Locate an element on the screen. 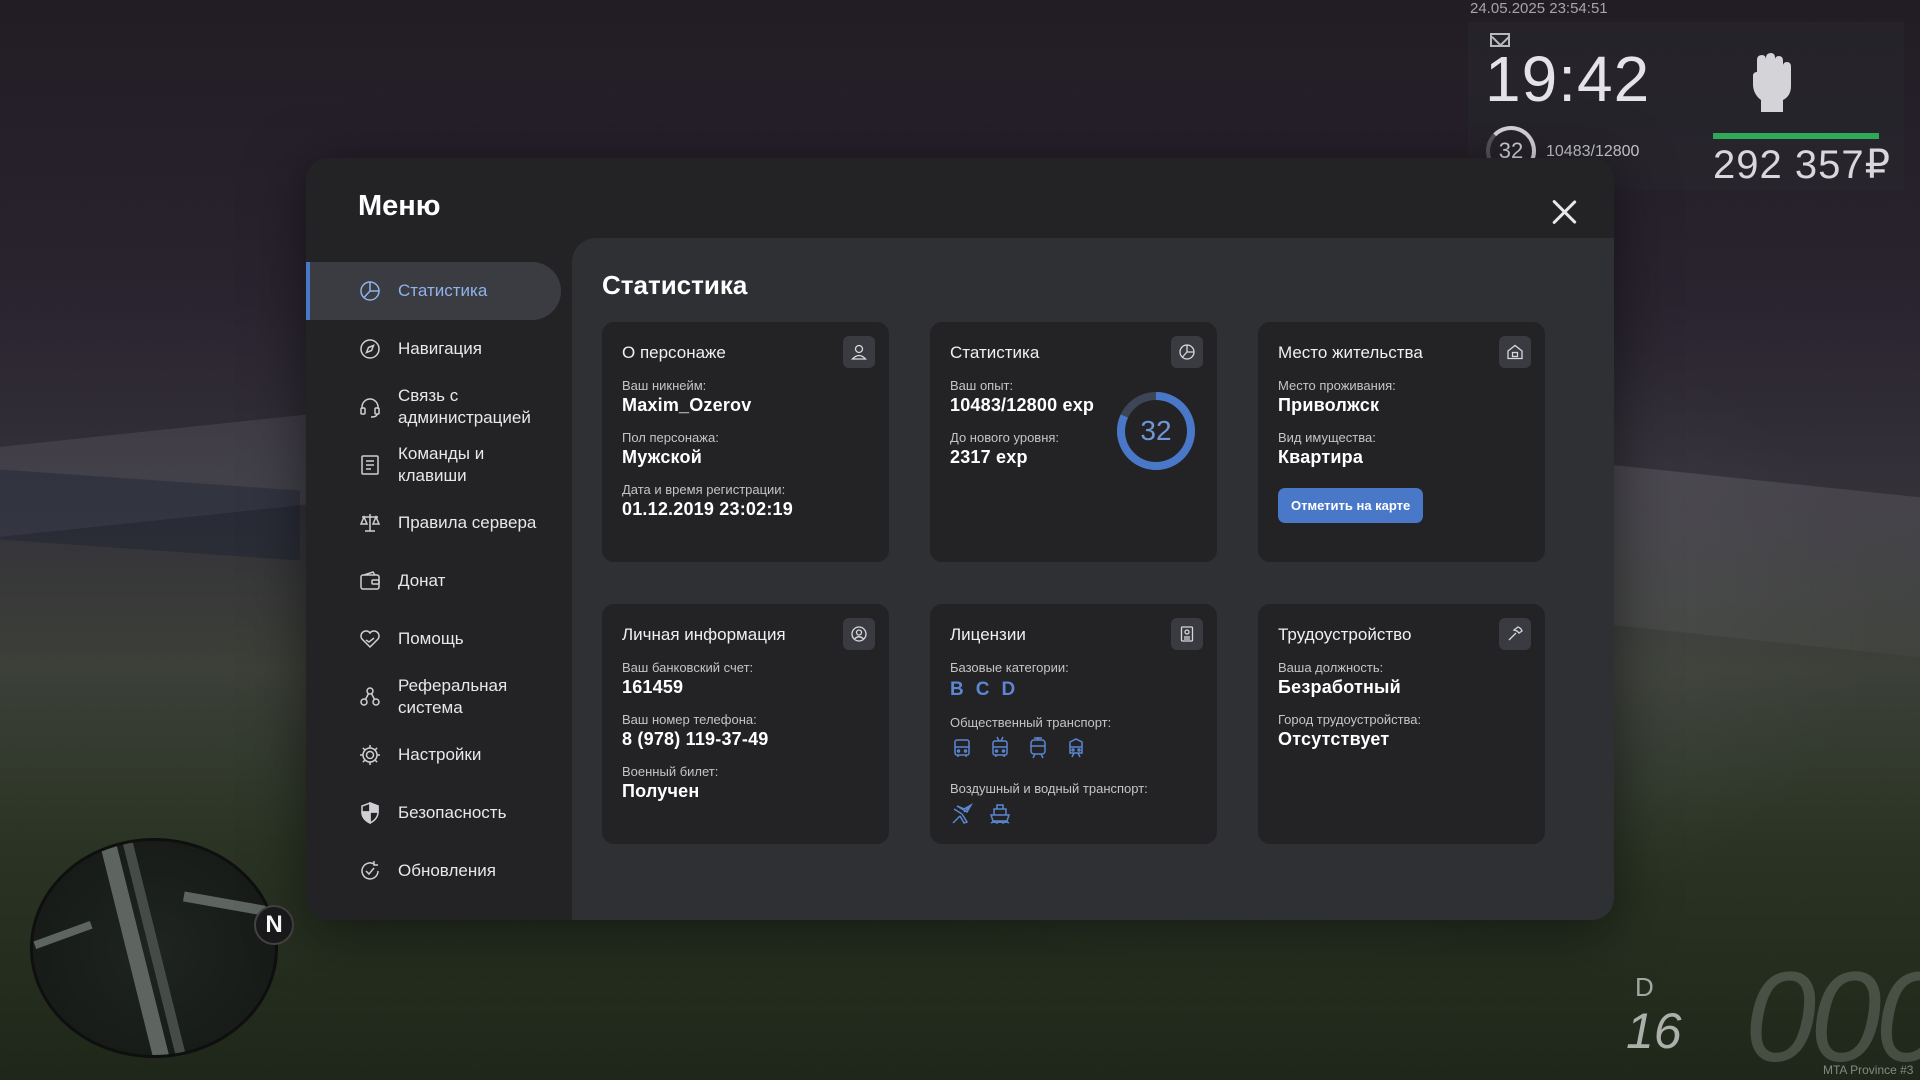  military-id-value: Получен is located at coordinates (661, 791).